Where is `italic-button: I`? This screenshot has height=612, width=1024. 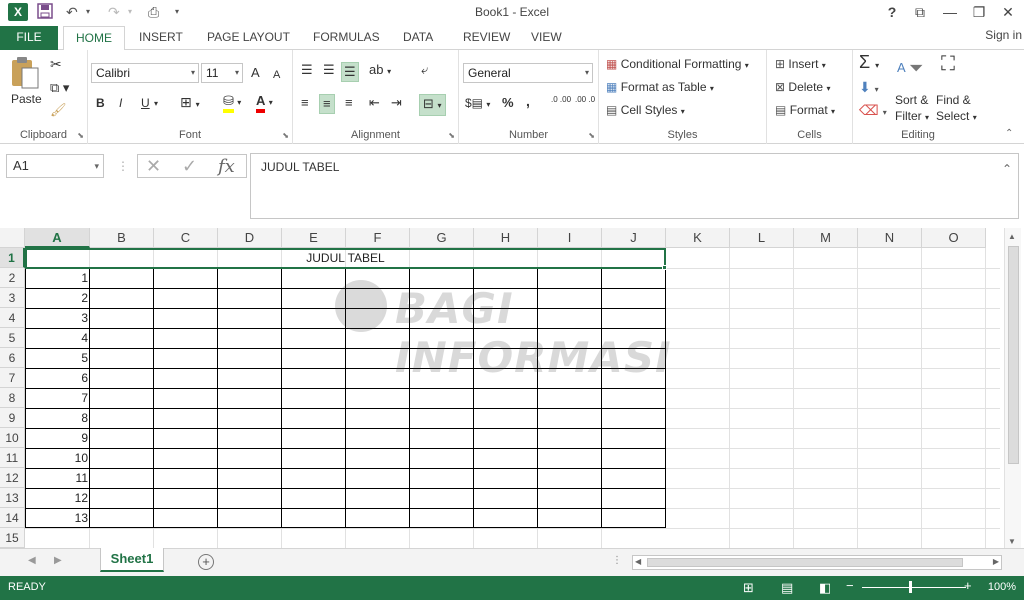 italic-button: I is located at coordinates (120, 103).